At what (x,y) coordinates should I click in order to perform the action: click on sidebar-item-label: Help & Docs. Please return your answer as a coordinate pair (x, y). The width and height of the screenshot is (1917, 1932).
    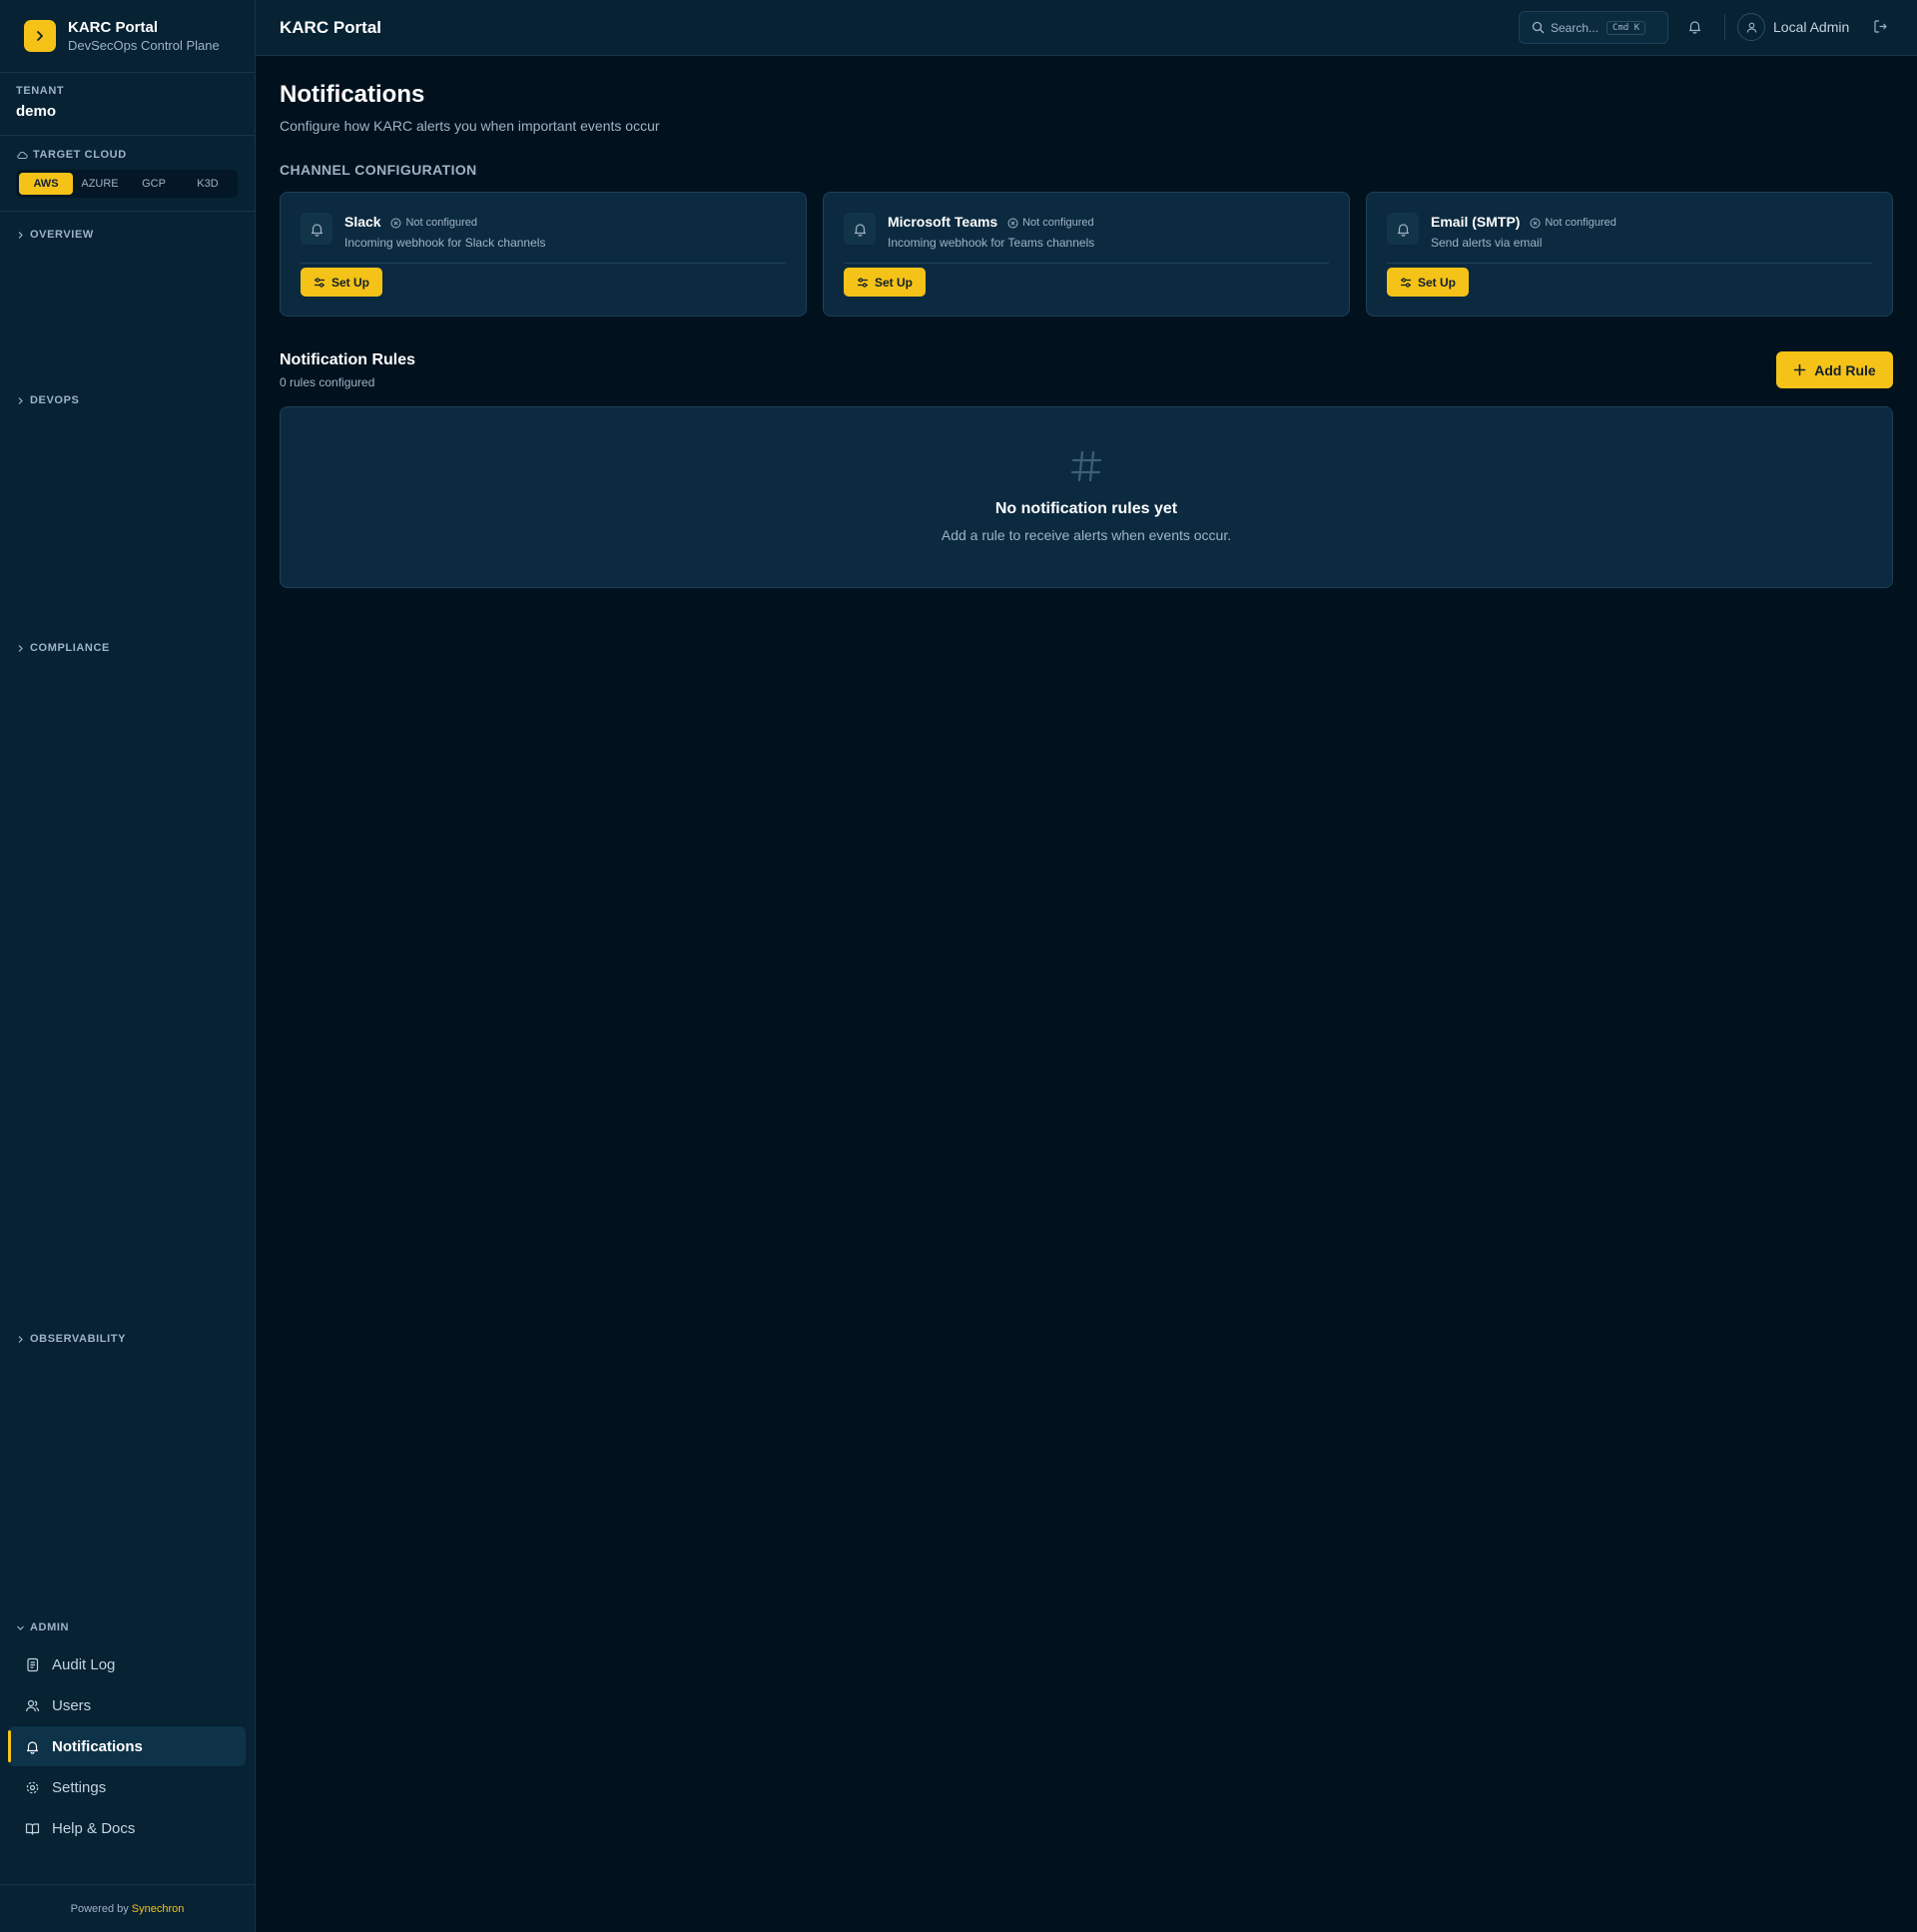
    Looking at the image, I should click on (94, 1828).